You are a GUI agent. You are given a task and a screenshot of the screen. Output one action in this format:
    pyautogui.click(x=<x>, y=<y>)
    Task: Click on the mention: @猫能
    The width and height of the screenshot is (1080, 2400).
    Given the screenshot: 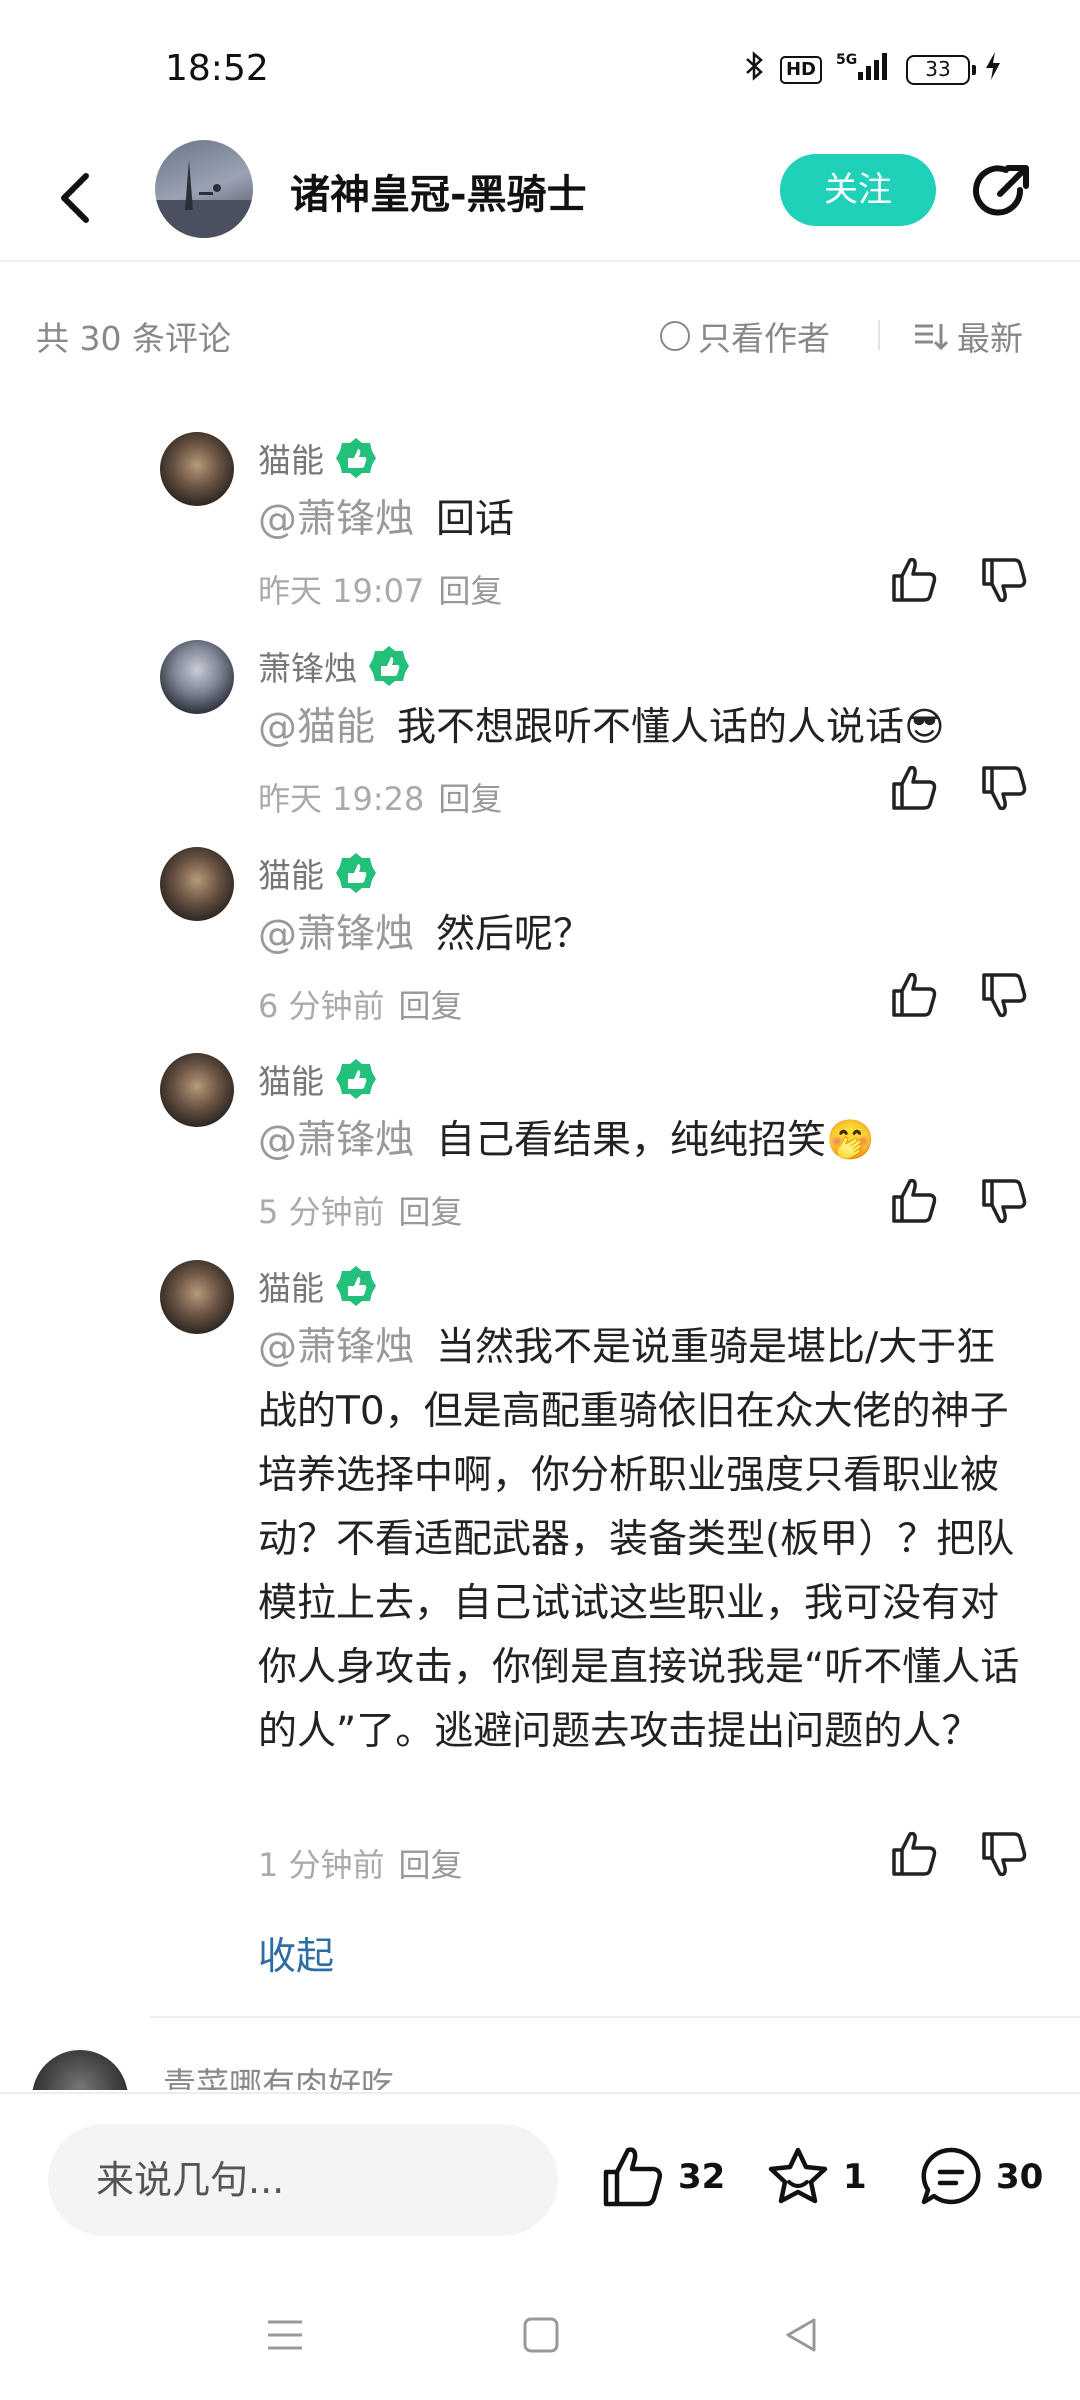 What is the action you would take?
    pyautogui.click(x=316, y=727)
    